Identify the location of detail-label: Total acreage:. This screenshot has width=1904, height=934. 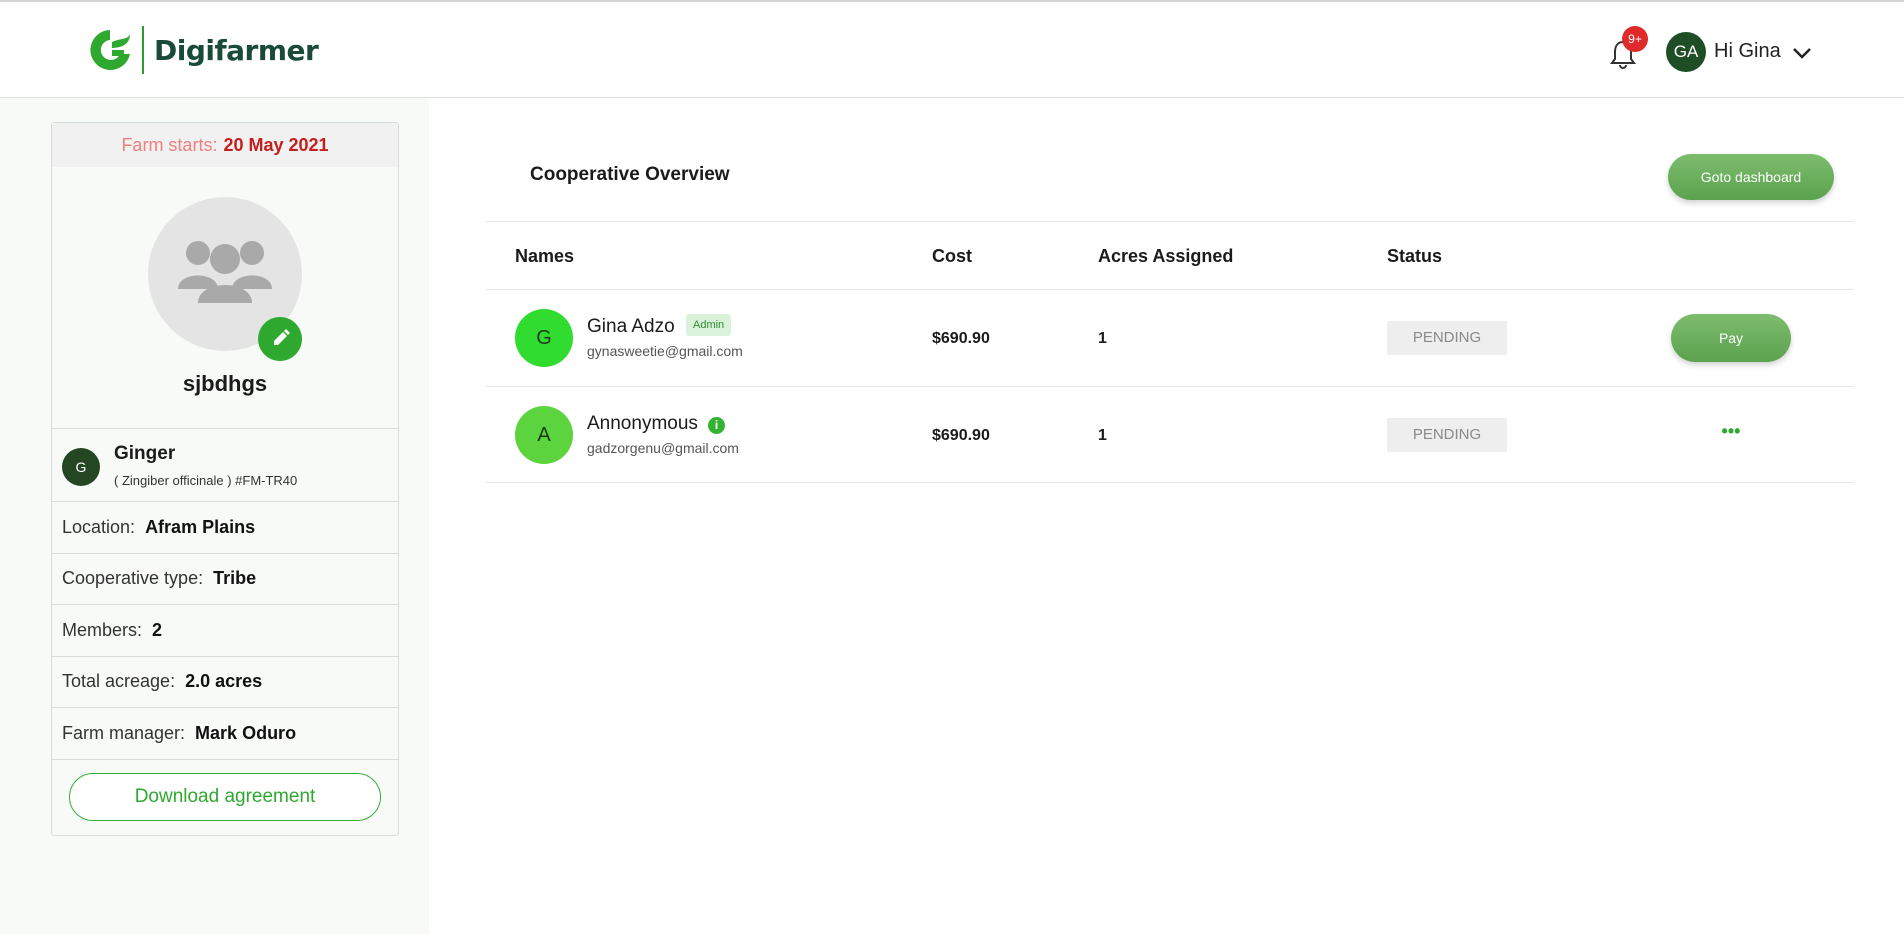
(119, 681).